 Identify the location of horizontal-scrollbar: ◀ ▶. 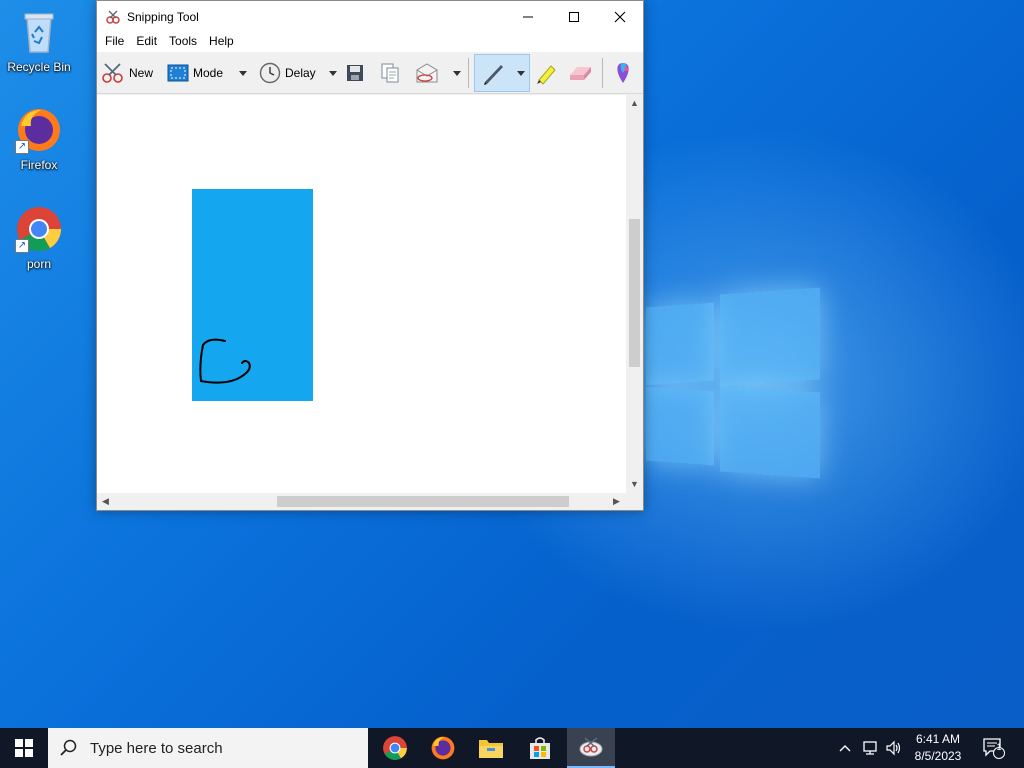
(370, 501).